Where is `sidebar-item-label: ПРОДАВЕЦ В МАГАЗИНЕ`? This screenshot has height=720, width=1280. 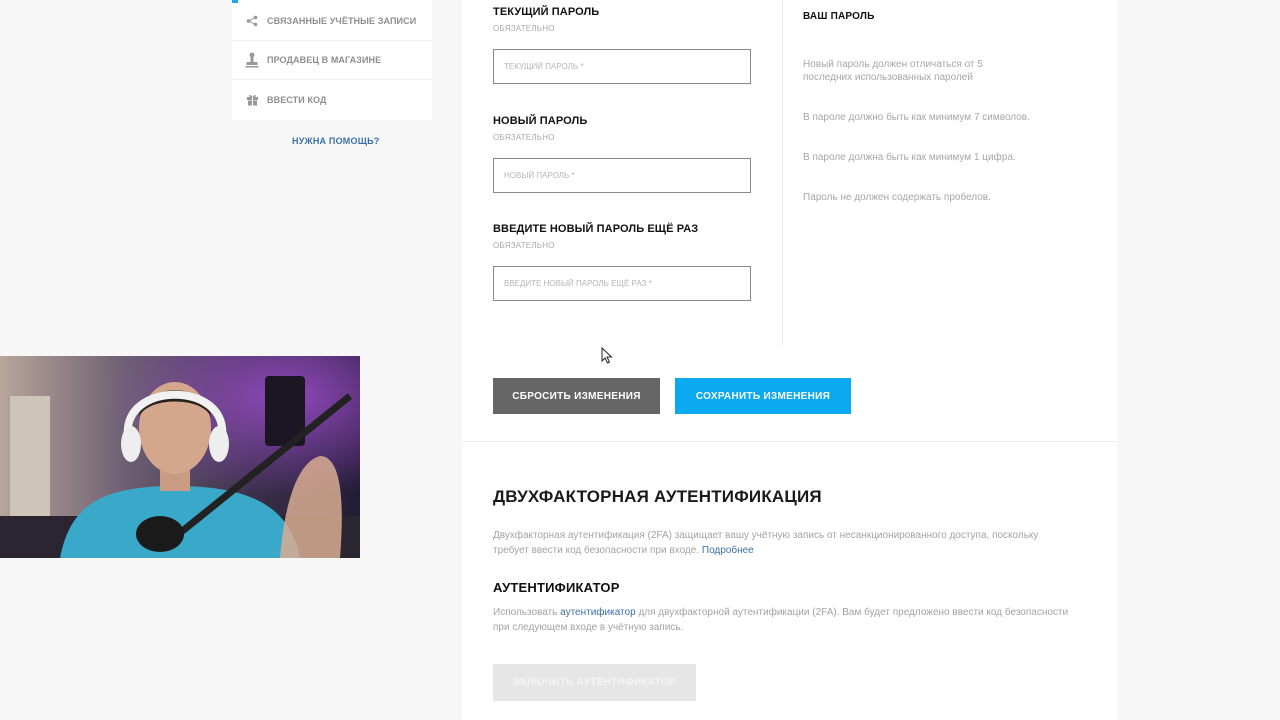
sidebar-item-label: ПРОДАВЕЦ В МАГАЗИНЕ is located at coordinates (324, 60).